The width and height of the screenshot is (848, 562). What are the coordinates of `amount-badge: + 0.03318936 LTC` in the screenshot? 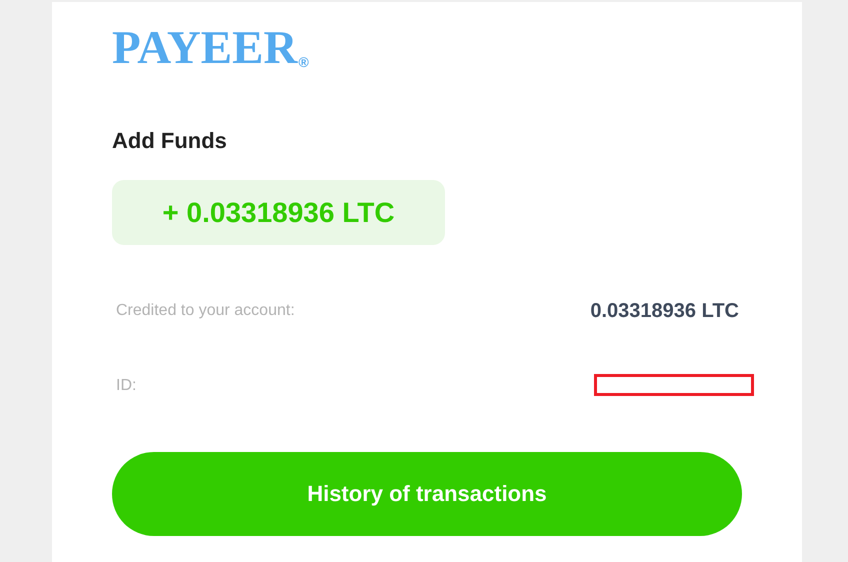 It's located at (278, 212).